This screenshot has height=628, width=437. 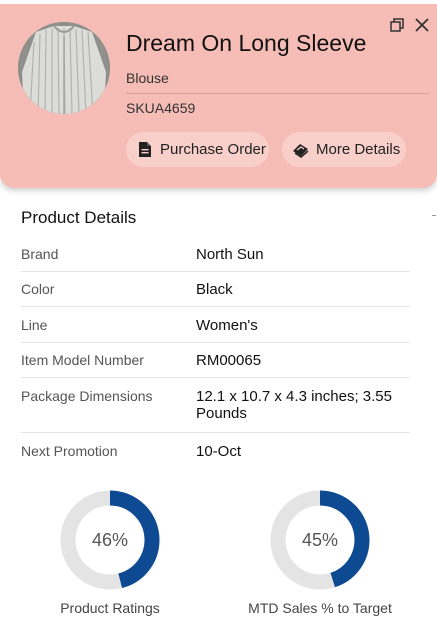 I want to click on detail-row-color: Color Black, so click(x=215, y=294).